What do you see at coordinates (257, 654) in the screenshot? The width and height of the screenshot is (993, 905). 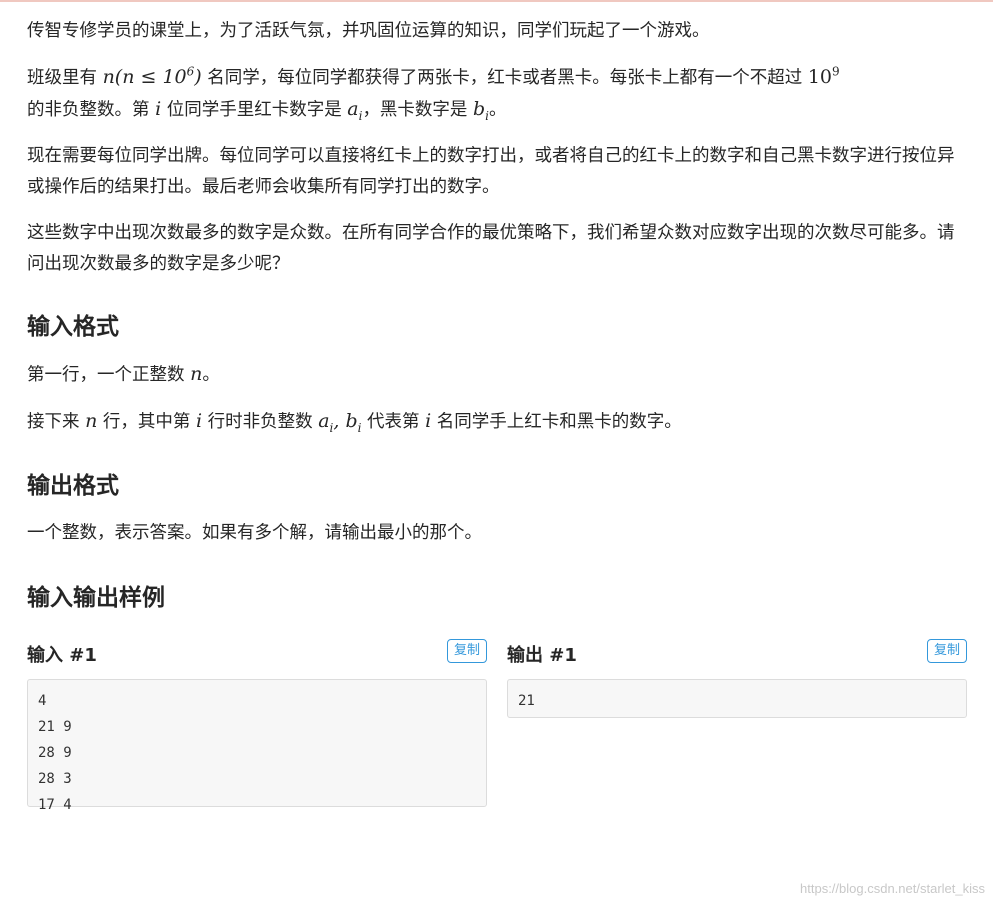 I see `sample-input-header: 输入 #1 复制` at bounding box center [257, 654].